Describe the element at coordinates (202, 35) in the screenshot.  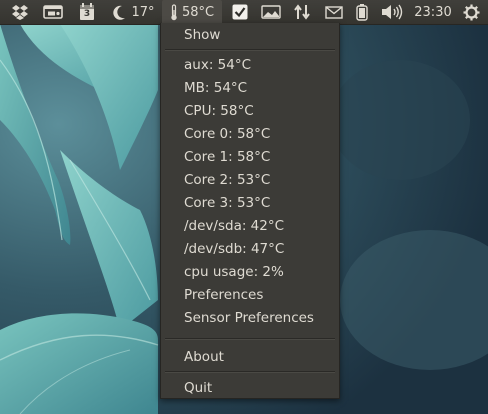
I see `menu-item-show: Show` at that location.